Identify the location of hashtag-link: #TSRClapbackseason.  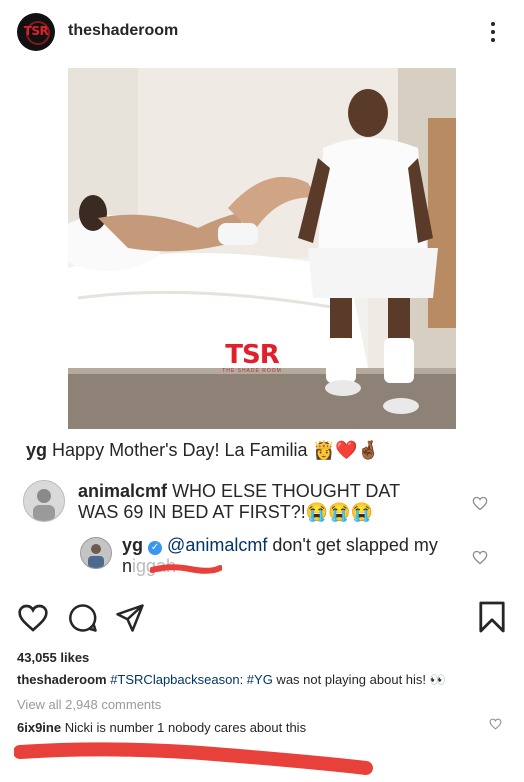
(174, 679).